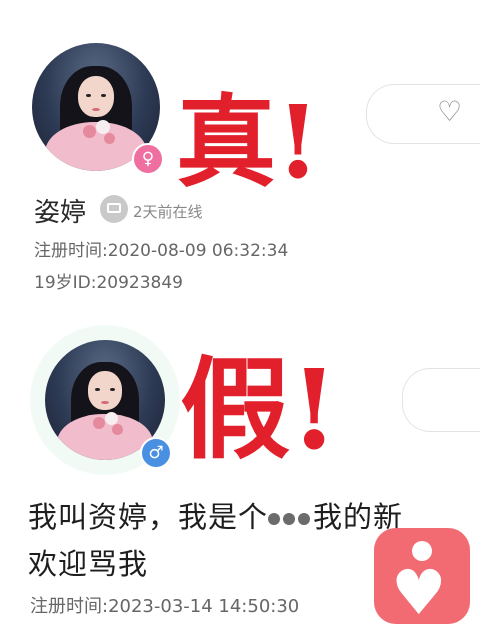 The height and width of the screenshot is (633, 480). Describe the element at coordinates (165, 606) in the screenshot. I see `register-time-fake: 注册时间:2023-03-14 14:50:30` at that location.